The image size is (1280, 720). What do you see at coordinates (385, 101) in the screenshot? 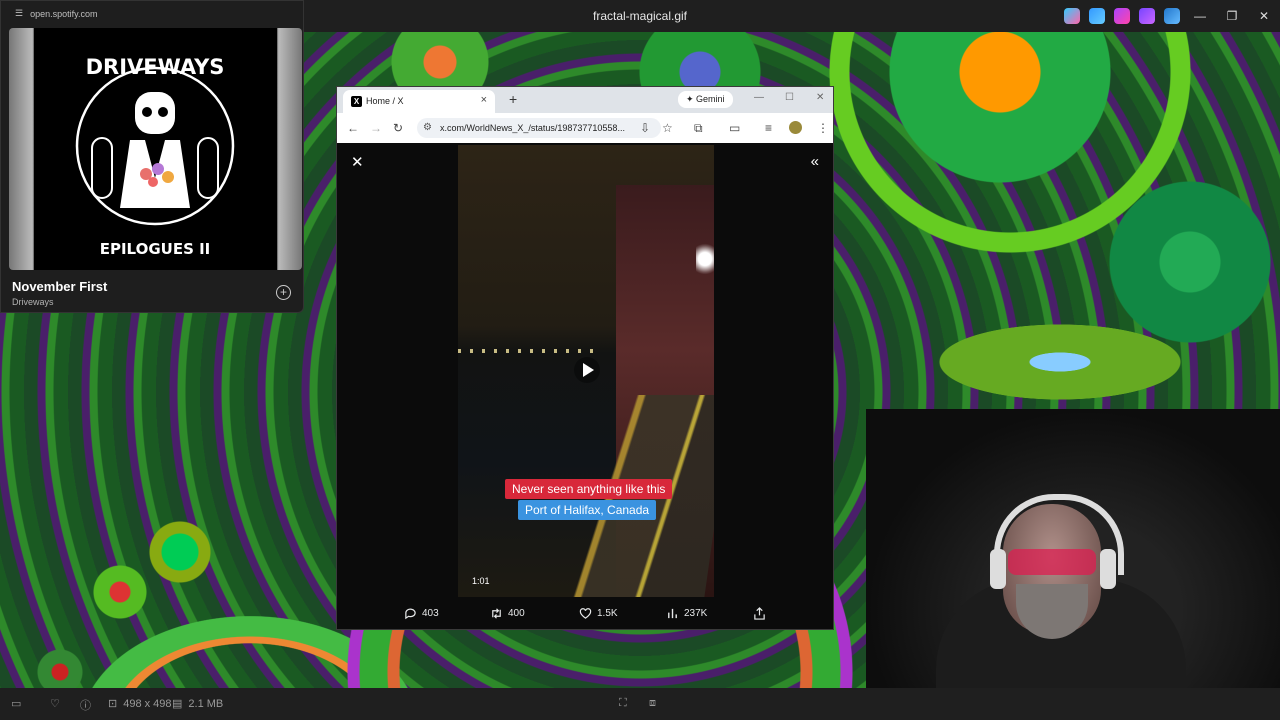
I see `tab-title: Home / X` at bounding box center [385, 101].